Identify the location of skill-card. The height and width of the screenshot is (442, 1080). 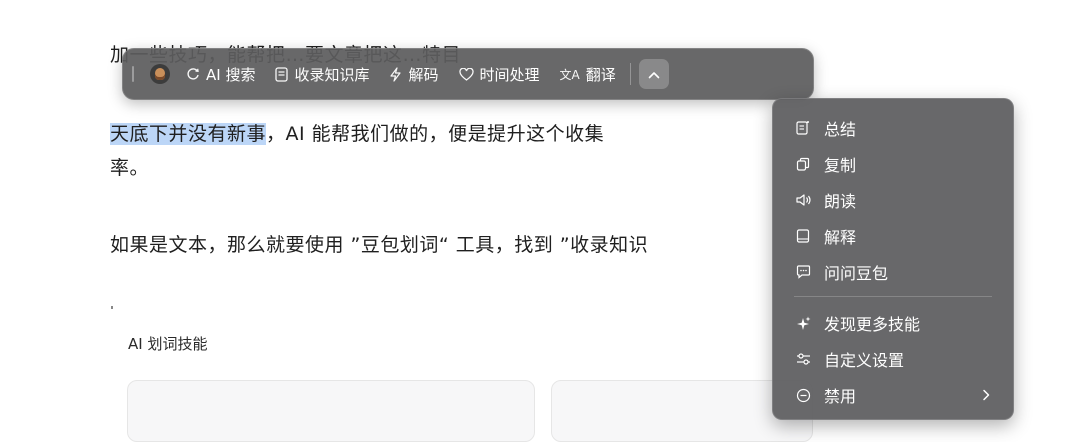
(331, 411).